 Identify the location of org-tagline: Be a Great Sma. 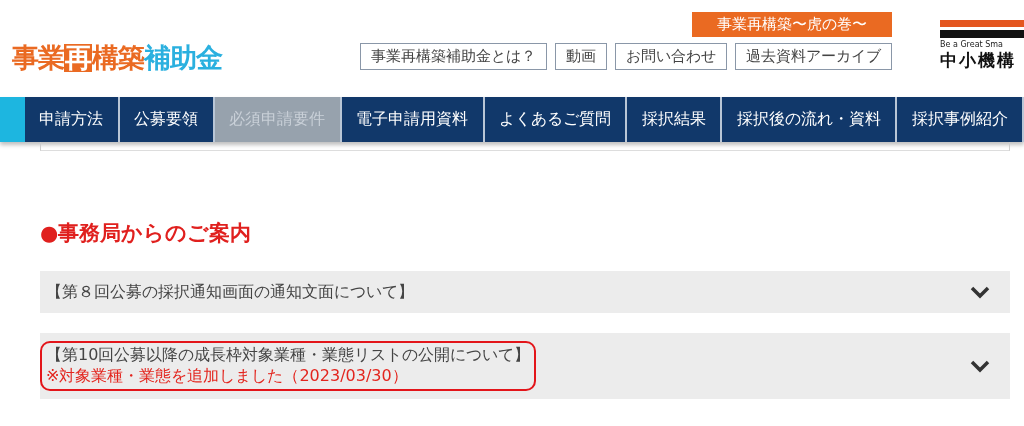
(972, 44).